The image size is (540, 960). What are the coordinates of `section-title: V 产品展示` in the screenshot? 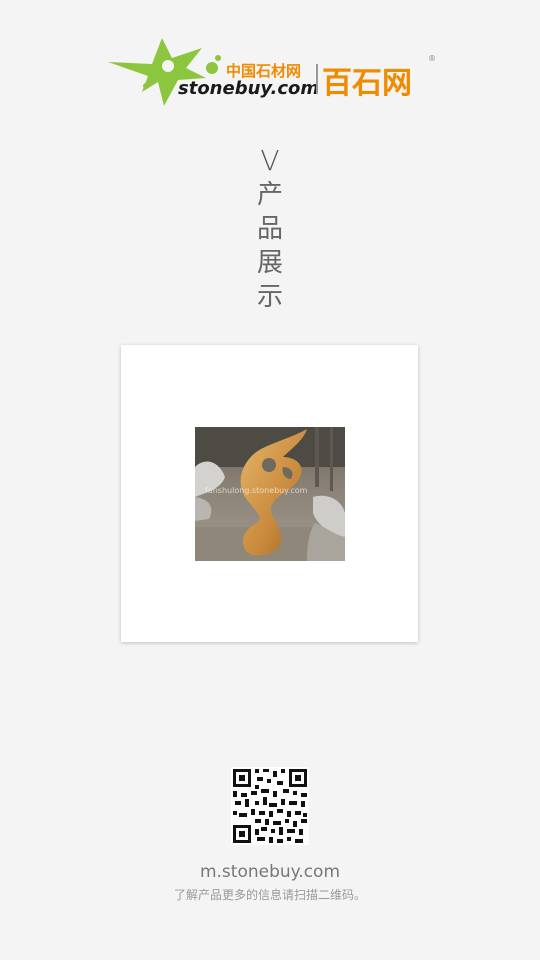 It's located at (270, 229).